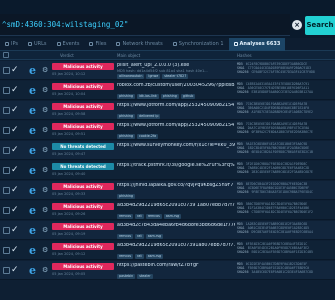 The height and width of the screenshot is (300, 335). Describe the element at coordinates (126, 276) in the screenshot. I see `tag-badge: pastebin` at that location.